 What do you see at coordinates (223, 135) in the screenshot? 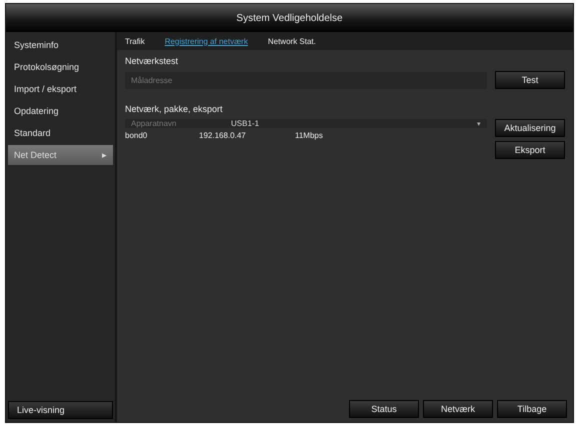
I see `table-cell-text: 192.168.0.47` at bounding box center [223, 135].